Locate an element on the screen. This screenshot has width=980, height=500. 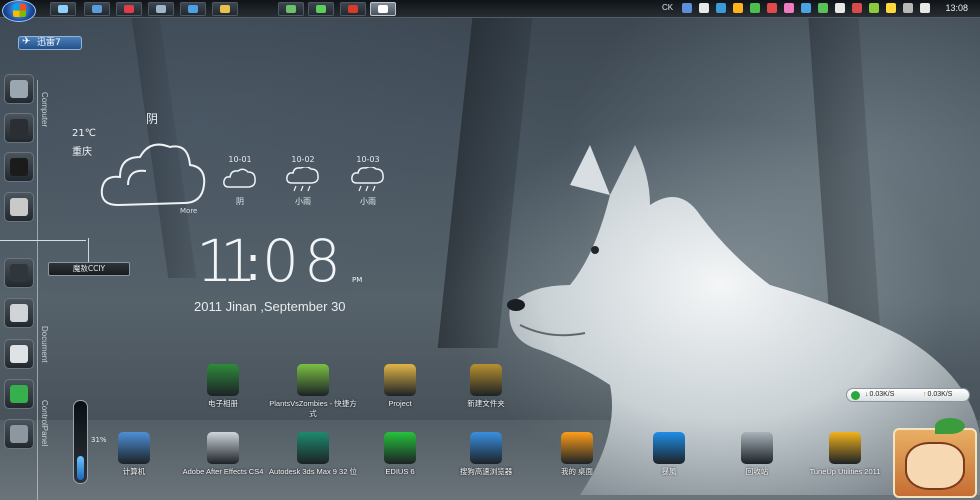
video-chat-icon is located at coordinates (19, 128).